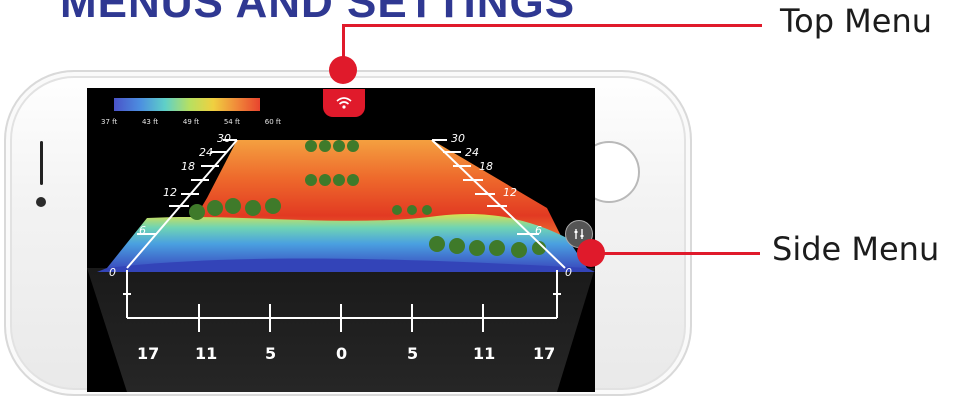 This screenshot has width=959, height=396. Describe the element at coordinates (41, 202) in the screenshot. I see `front-camera` at that location.